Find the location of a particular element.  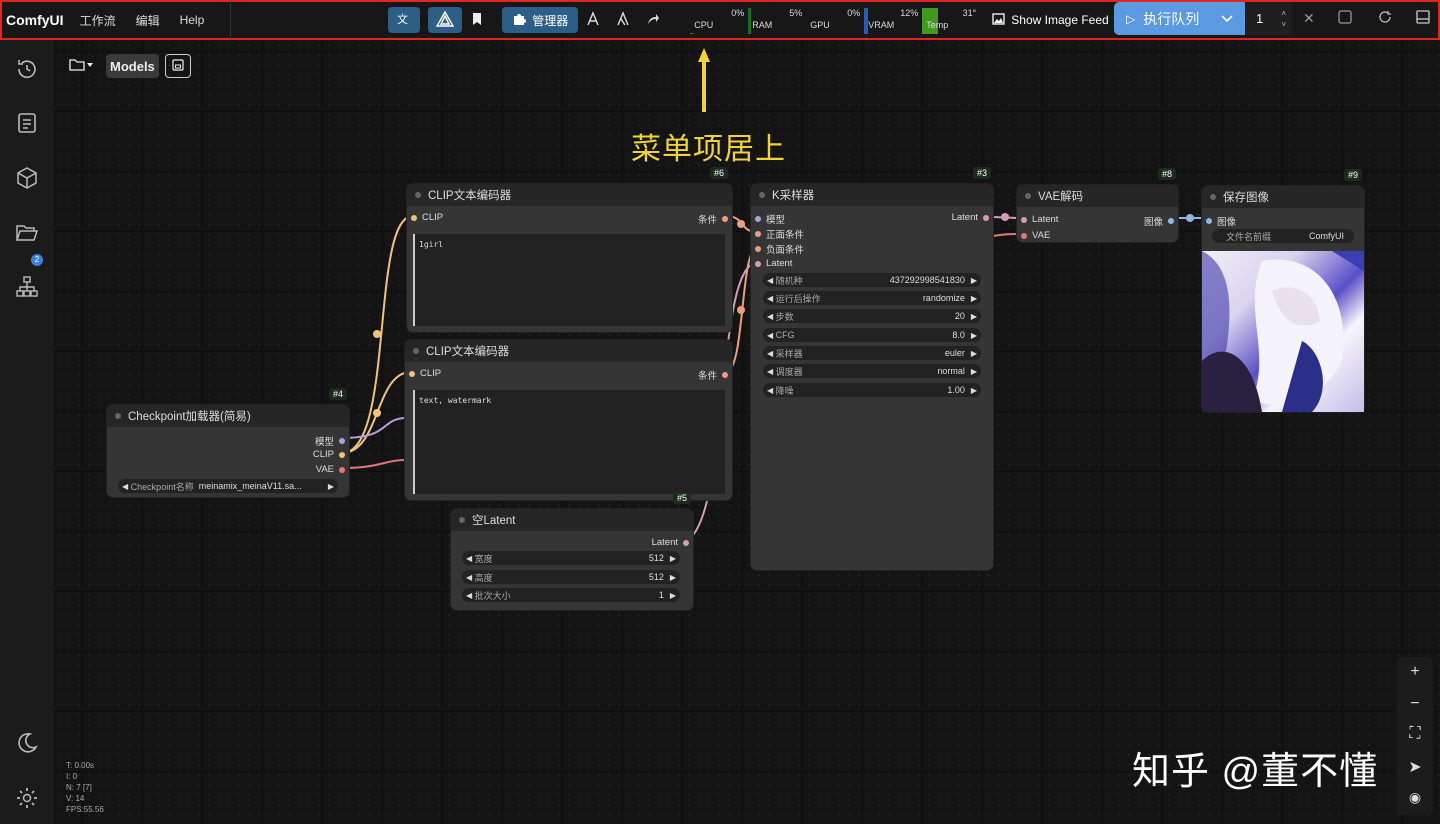

menu-edit: 编辑 is located at coordinates (148, 20).